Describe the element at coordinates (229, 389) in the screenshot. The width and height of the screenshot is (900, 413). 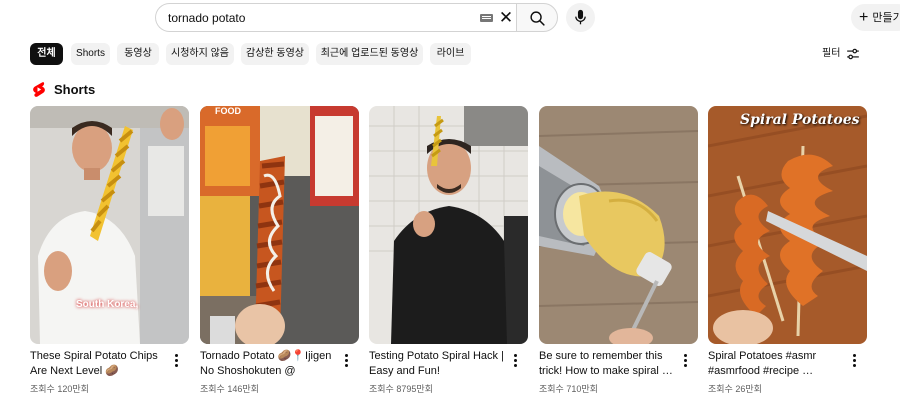
I see `short-views: 조회수 146만회` at that location.